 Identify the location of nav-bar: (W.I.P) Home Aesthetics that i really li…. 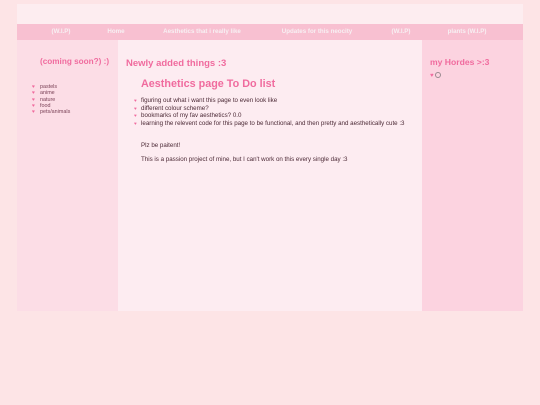
(270, 32).